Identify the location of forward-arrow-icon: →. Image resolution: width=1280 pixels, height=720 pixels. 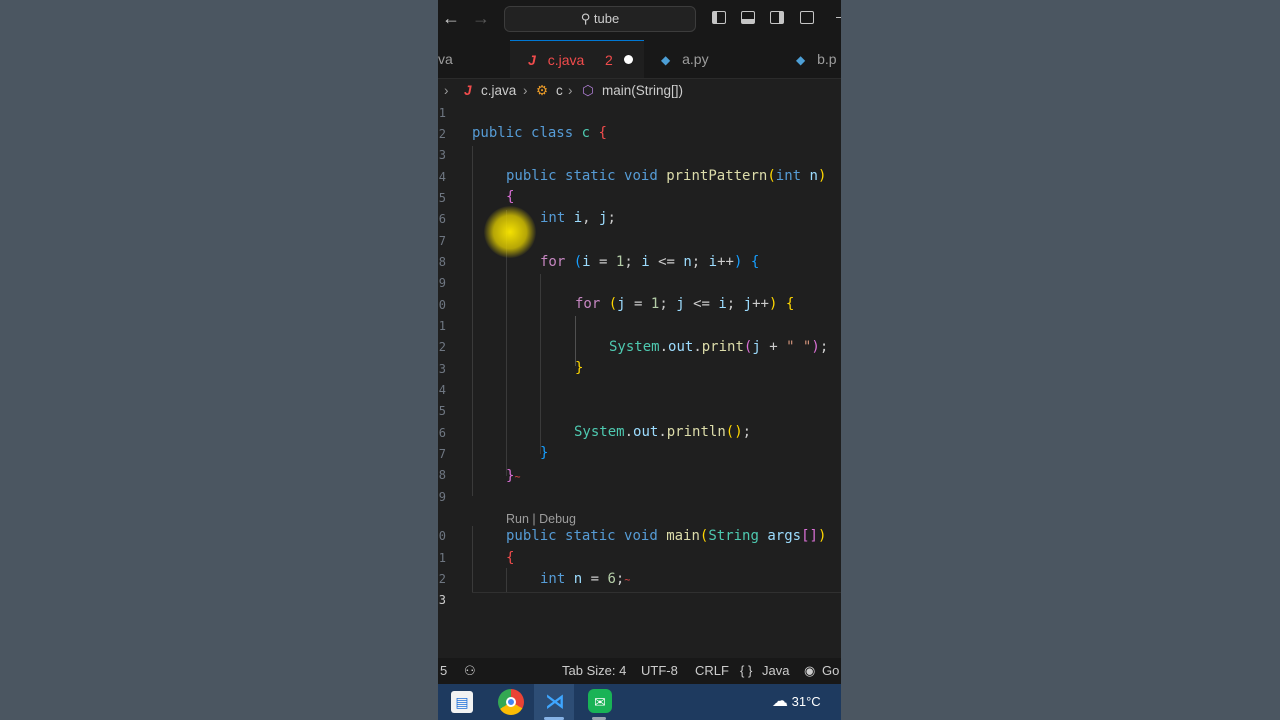
(481, 18).